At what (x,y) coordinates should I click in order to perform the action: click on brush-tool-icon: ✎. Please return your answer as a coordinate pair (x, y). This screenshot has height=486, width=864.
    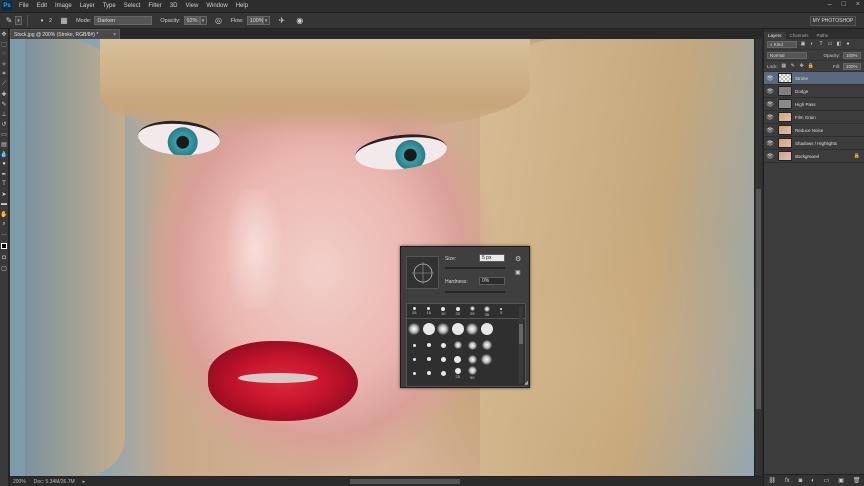
    Looking at the image, I should click on (9, 21).